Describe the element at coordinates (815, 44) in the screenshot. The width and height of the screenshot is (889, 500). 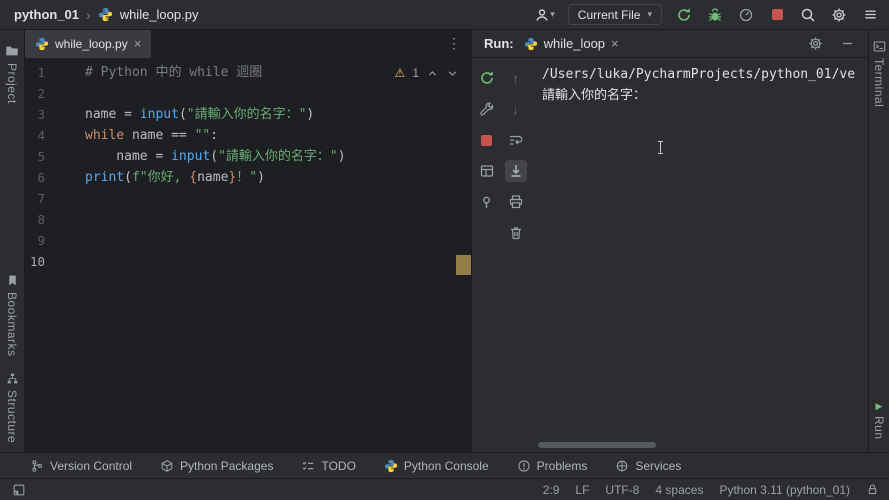
I see `run-settings-gear-icon` at that location.